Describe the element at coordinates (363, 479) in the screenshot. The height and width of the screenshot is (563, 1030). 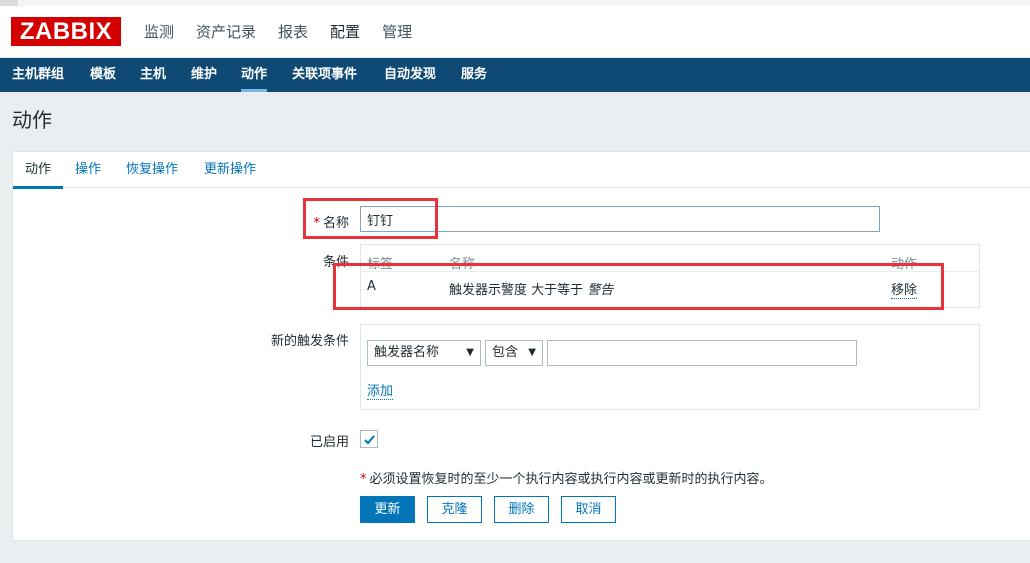
I see `note-required-mark: *` at that location.